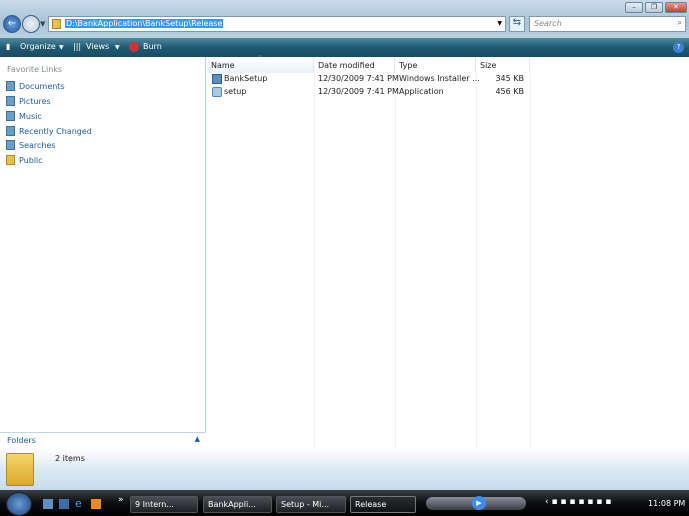  I want to click on show-desktop-icon, so click(48, 504).